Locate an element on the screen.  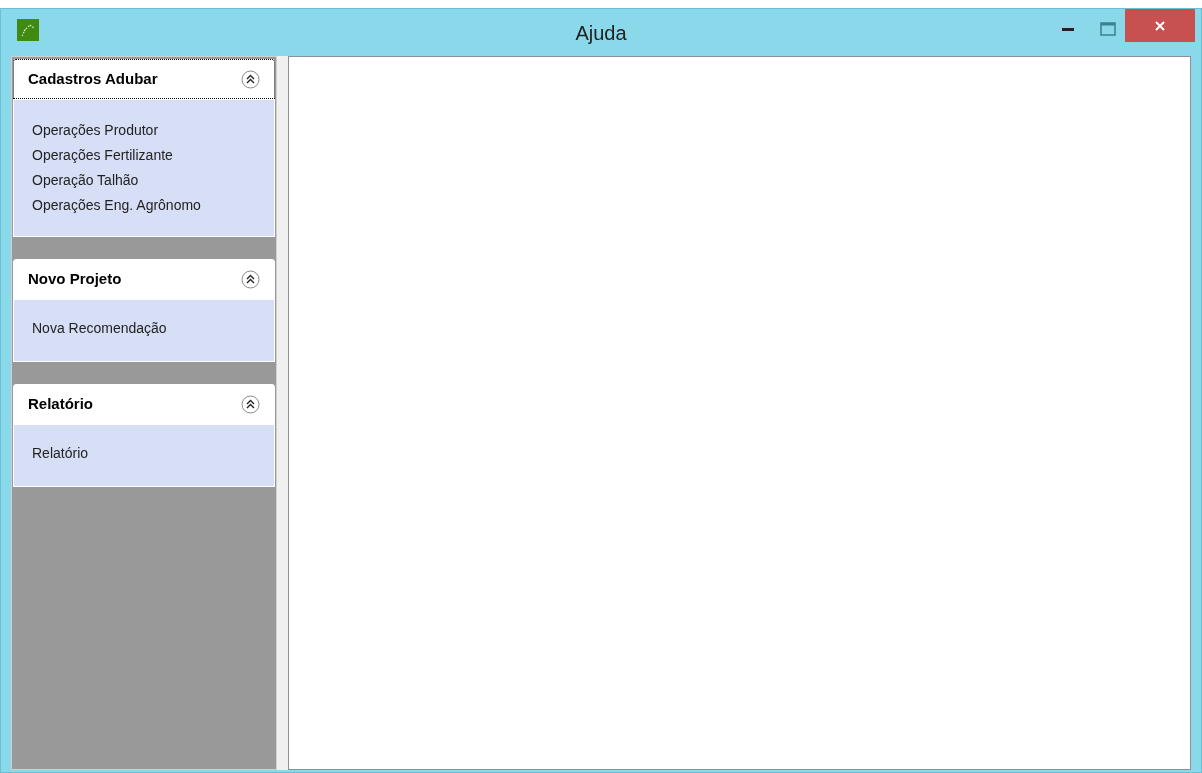
minimize-icon is located at coordinates (1068, 29).